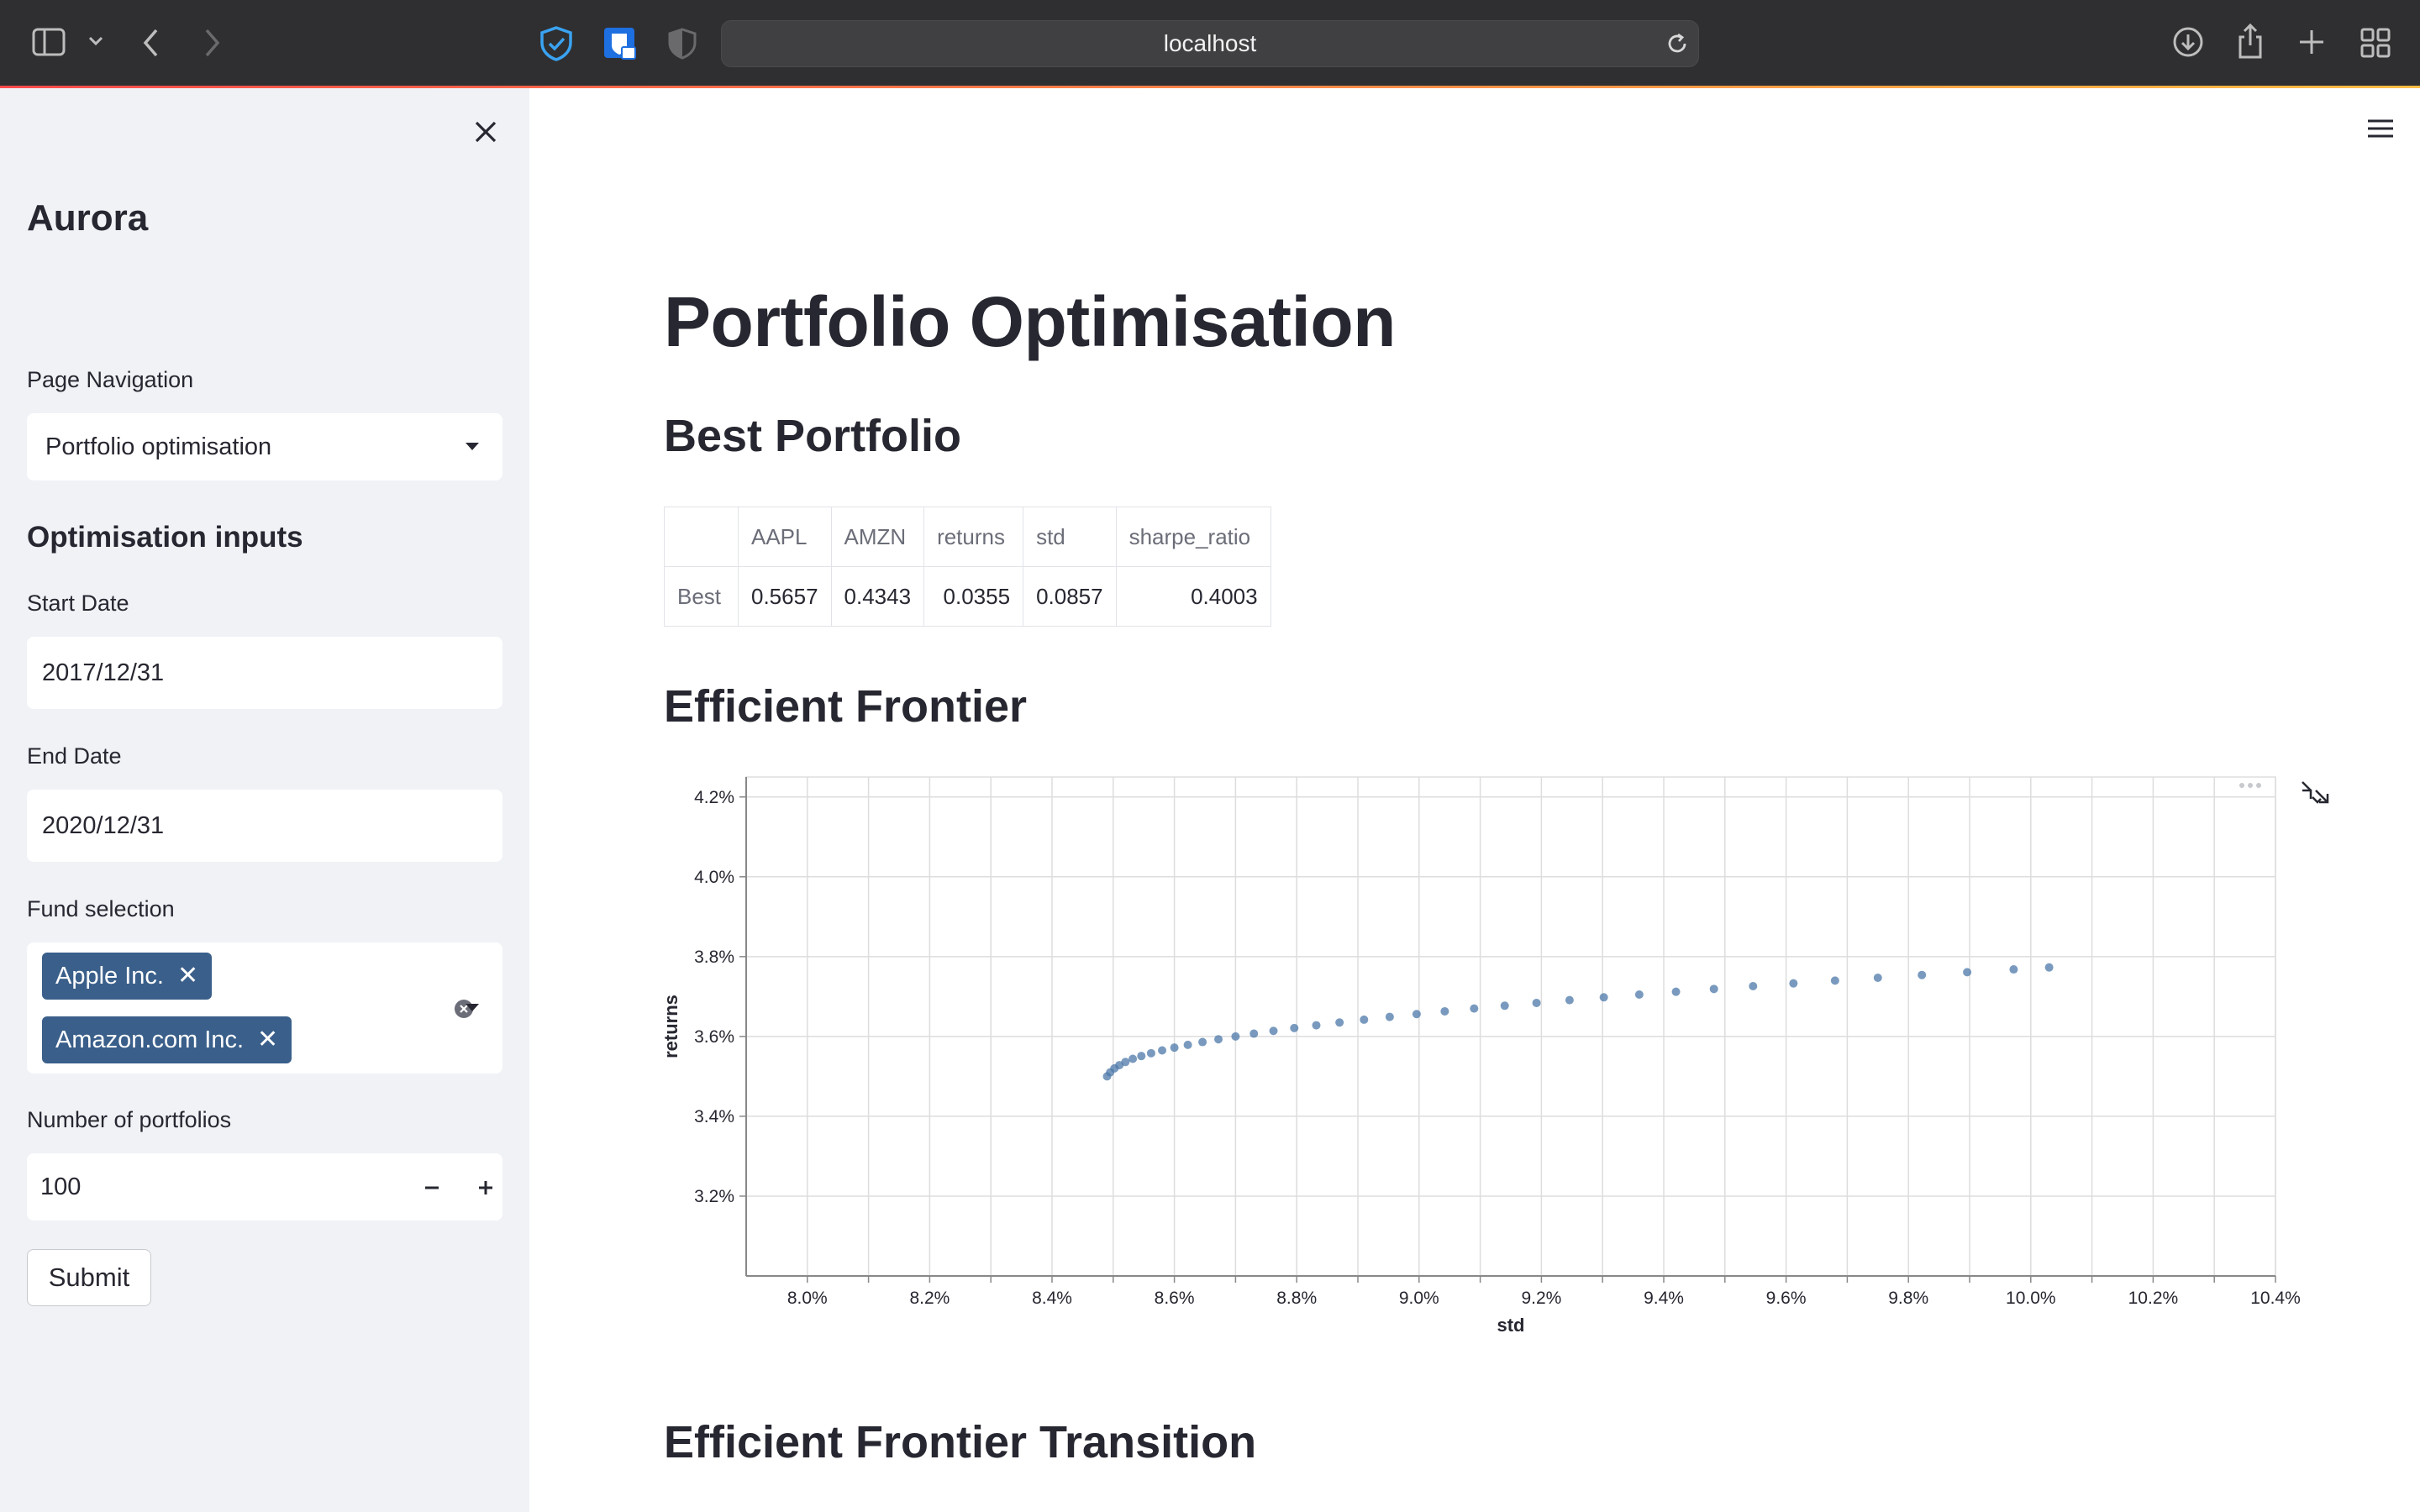 The width and height of the screenshot is (2420, 1512). Describe the element at coordinates (714, 877) in the screenshot. I see `y-tick-label: 4.0%` at that location.